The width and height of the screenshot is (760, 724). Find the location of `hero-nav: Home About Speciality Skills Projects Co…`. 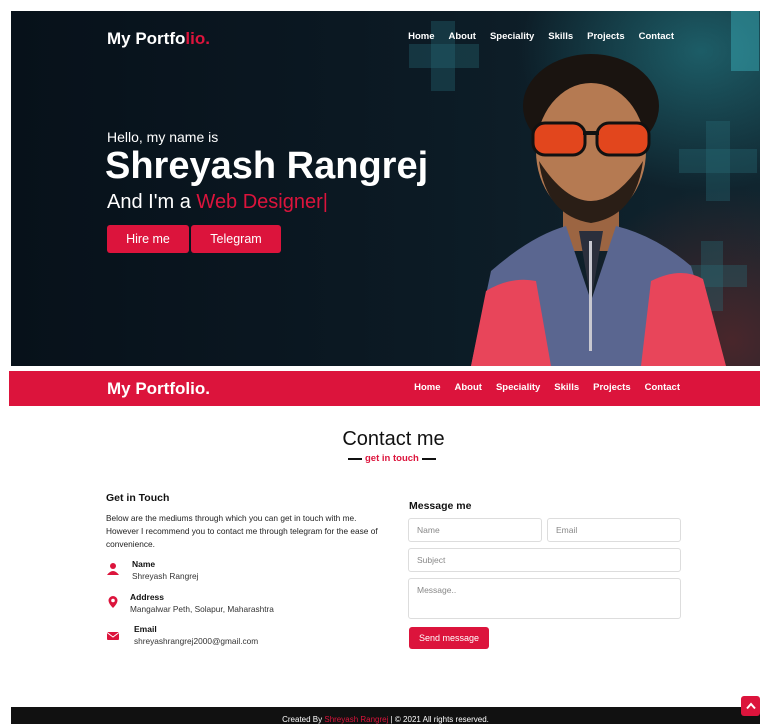

hero-nav: Home About Speciality Skills Projects Co… is located at coordinates (541, 36).